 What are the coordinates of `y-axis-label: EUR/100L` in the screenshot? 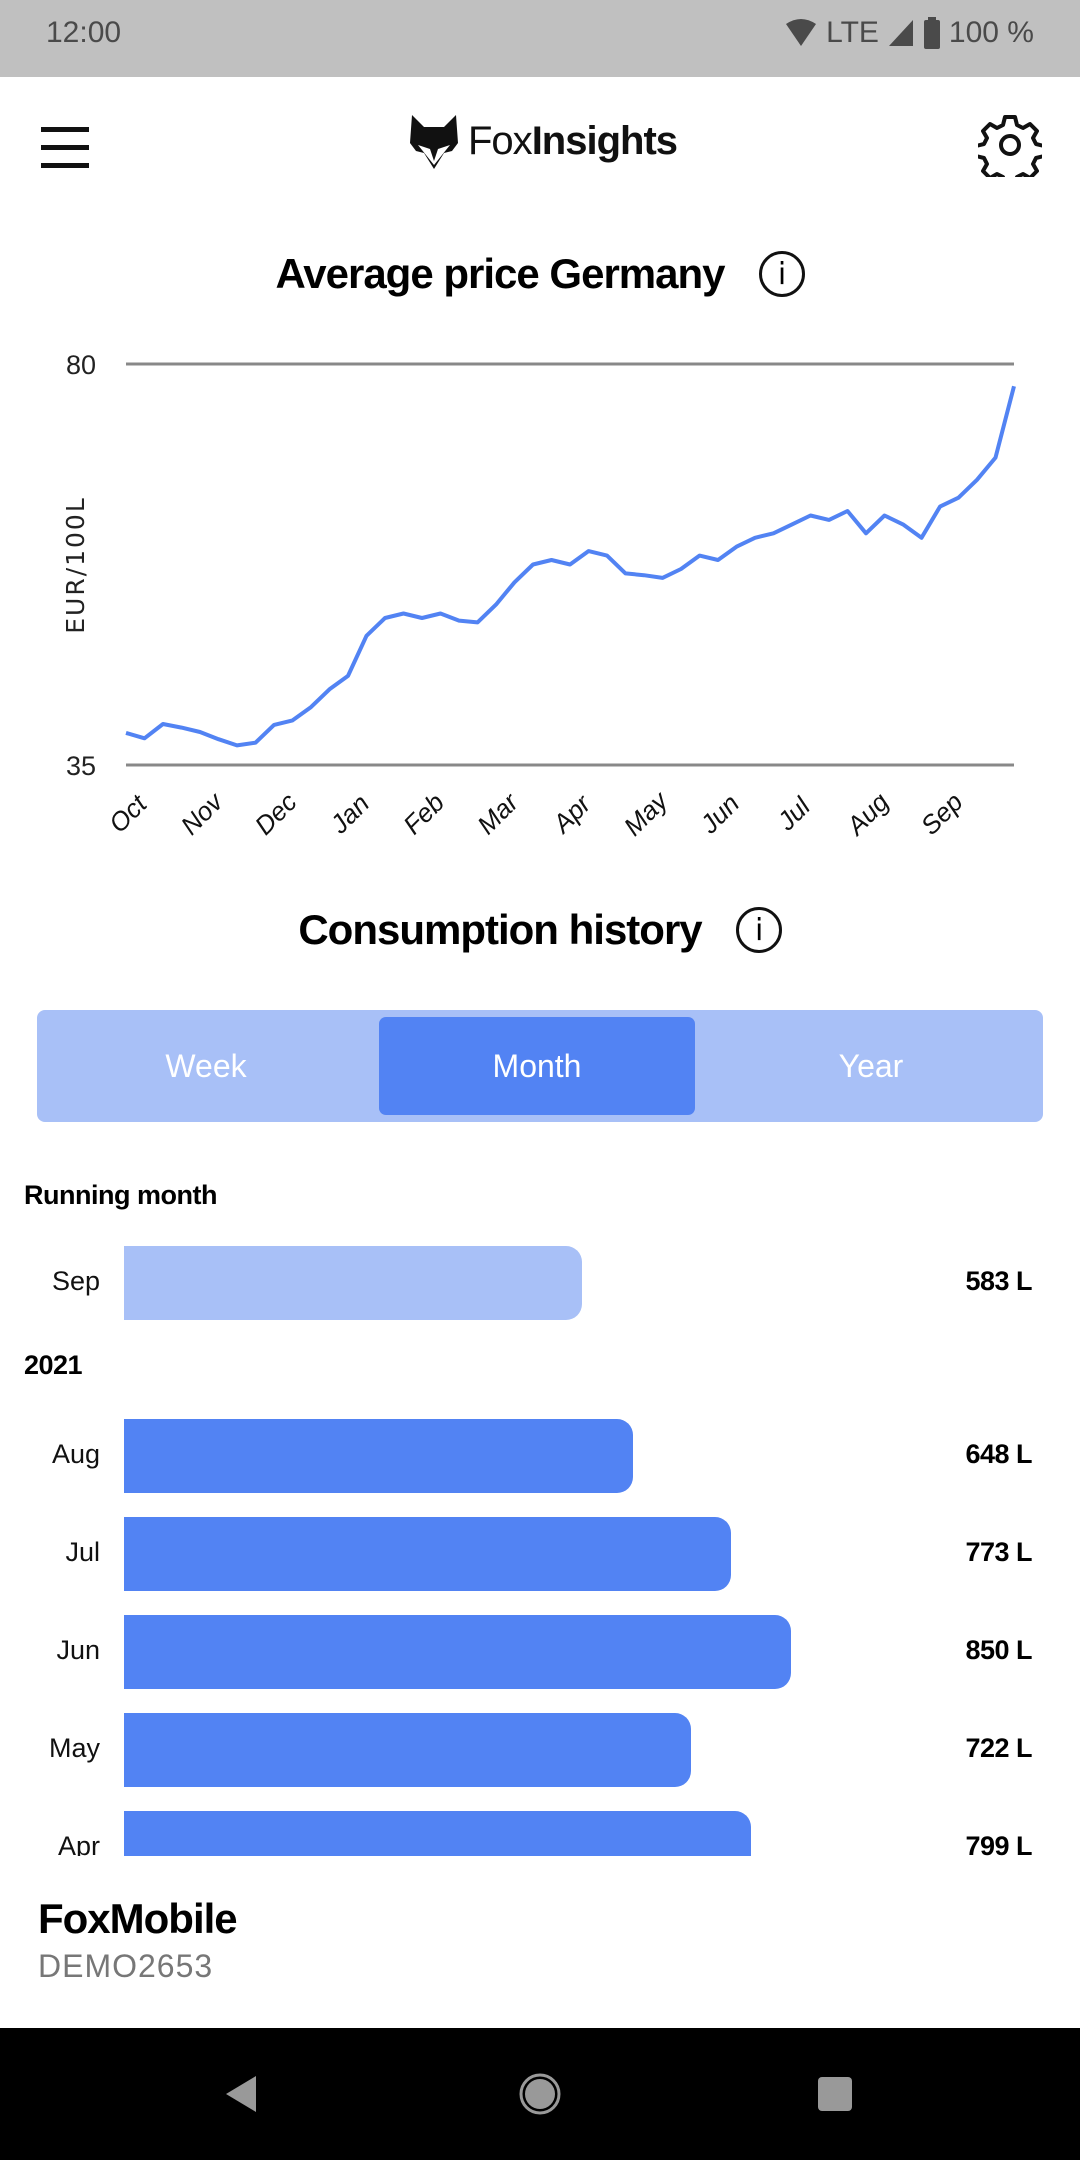 It's located at (75, 565).